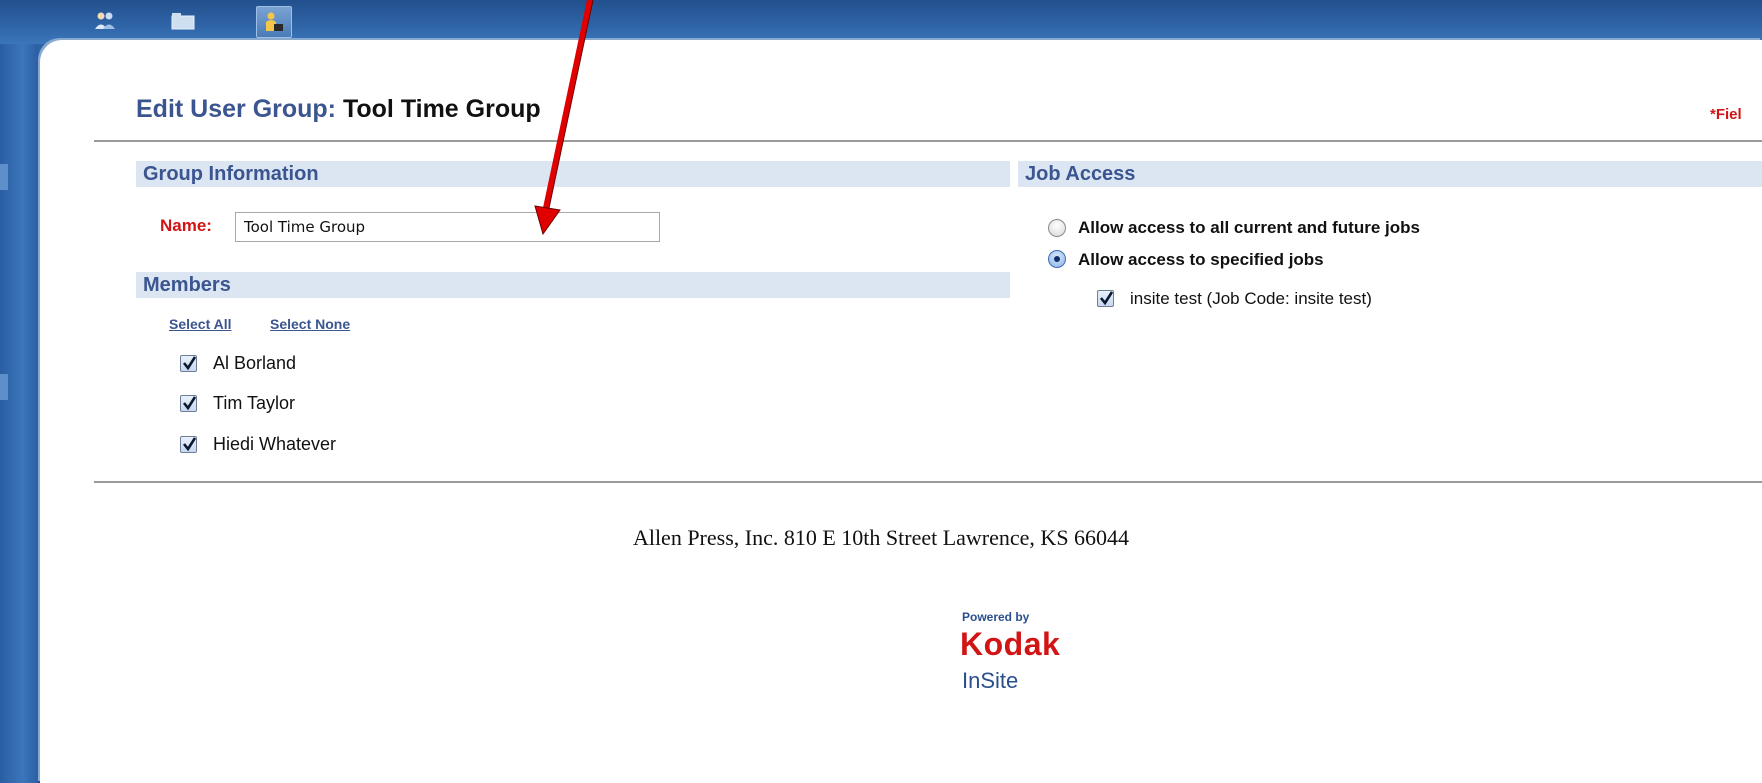 This screenshot has width=1762, height=783. Describe the element at coordinates (105, 21) in the screenshot. I see `users-icon` at that location.